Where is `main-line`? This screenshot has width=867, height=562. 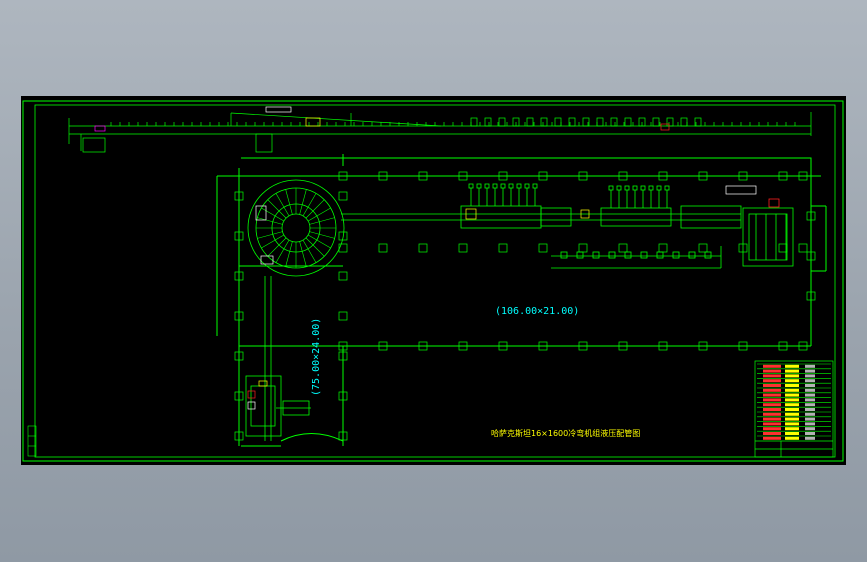 main-line is located at coordinates (541, 237).